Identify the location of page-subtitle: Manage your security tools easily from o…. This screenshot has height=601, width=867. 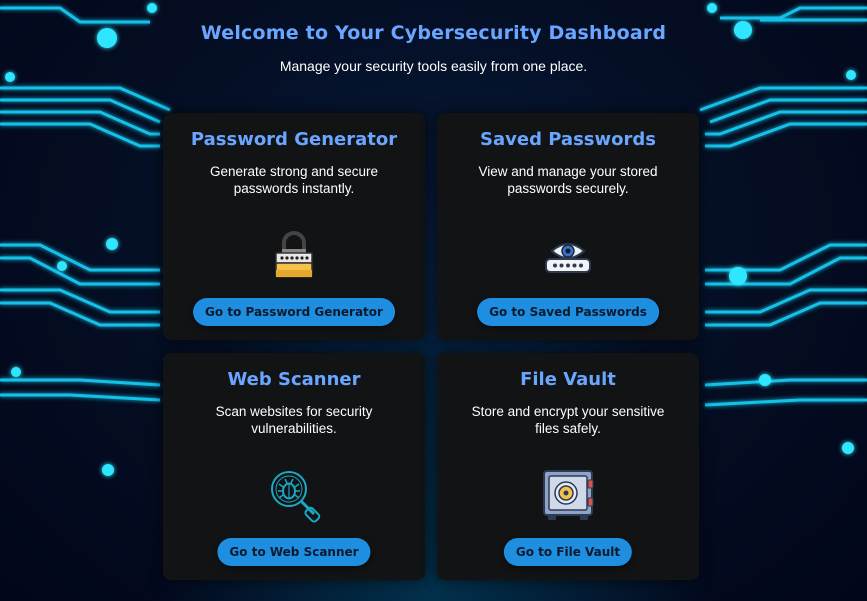
(433, 66).